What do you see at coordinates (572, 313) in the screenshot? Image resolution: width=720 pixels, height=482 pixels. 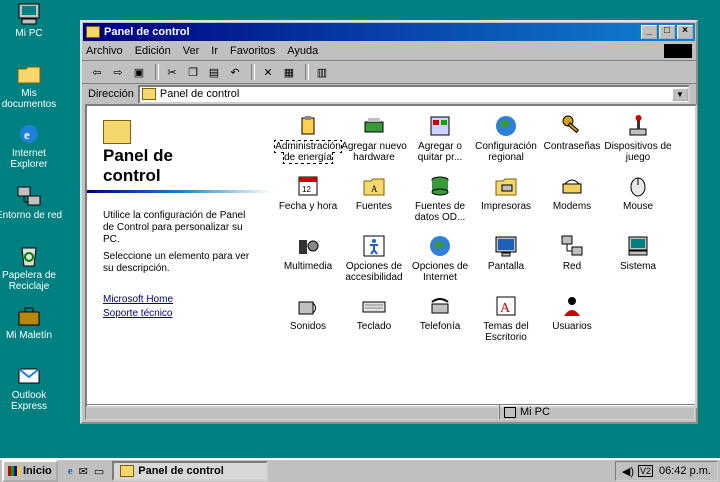 I see `applet-users: Usuarios` at bounding box center [572, 313].